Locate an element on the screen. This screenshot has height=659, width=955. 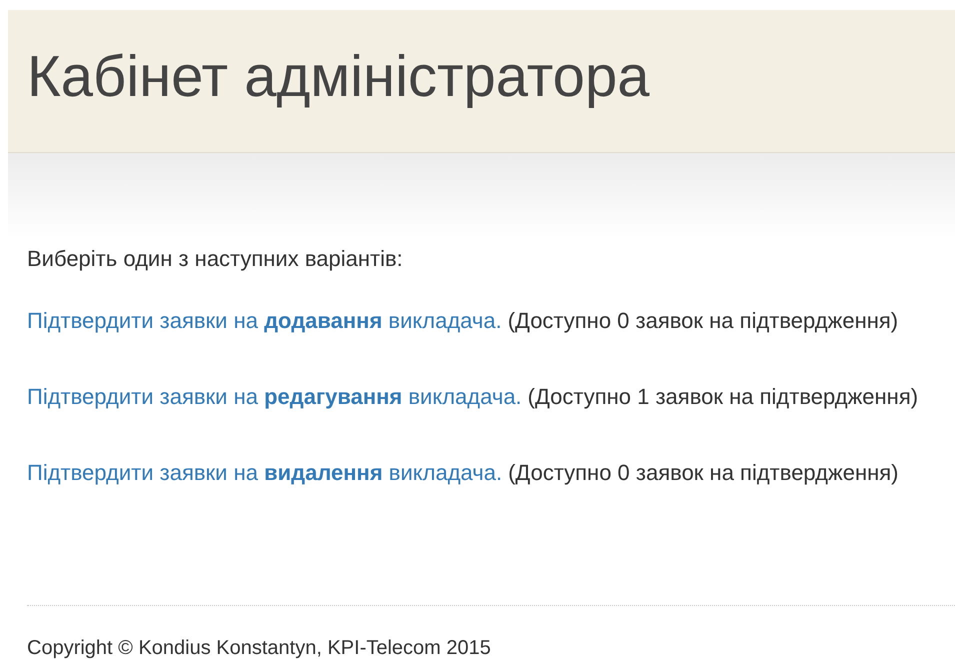
option-link: Підтвердити заявки на редагування викладача. is located at coordinates (274, 397).